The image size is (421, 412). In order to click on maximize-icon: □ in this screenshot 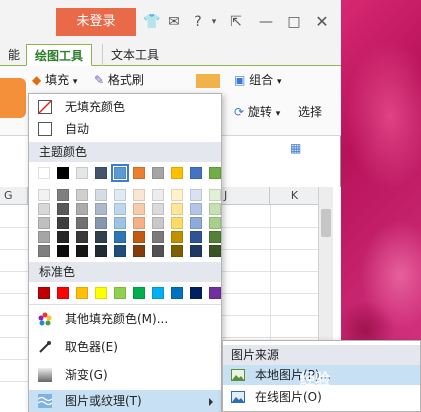, I will do `click(294, 22)`.